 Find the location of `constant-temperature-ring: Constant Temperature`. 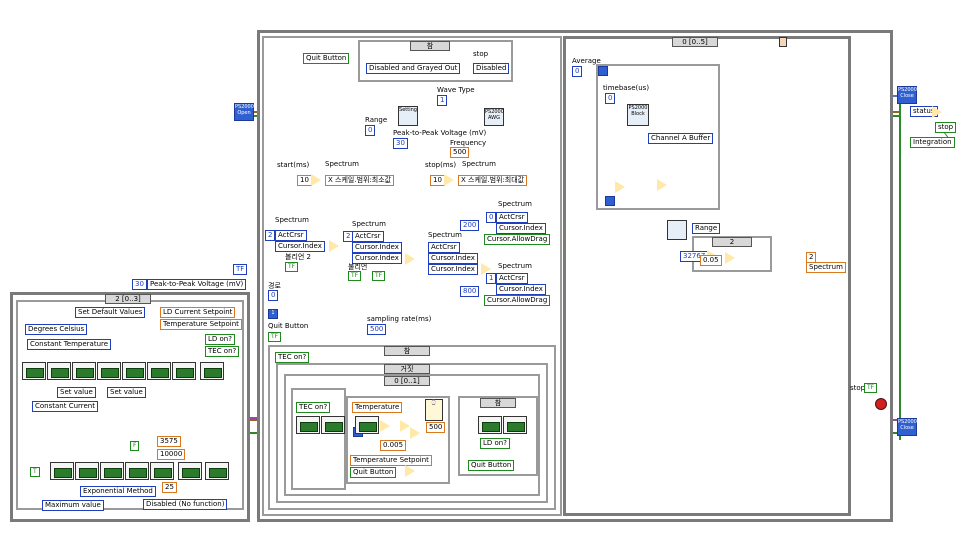

constant-temperature-ring: Constant Temperature is located at coordinates (69, 344).